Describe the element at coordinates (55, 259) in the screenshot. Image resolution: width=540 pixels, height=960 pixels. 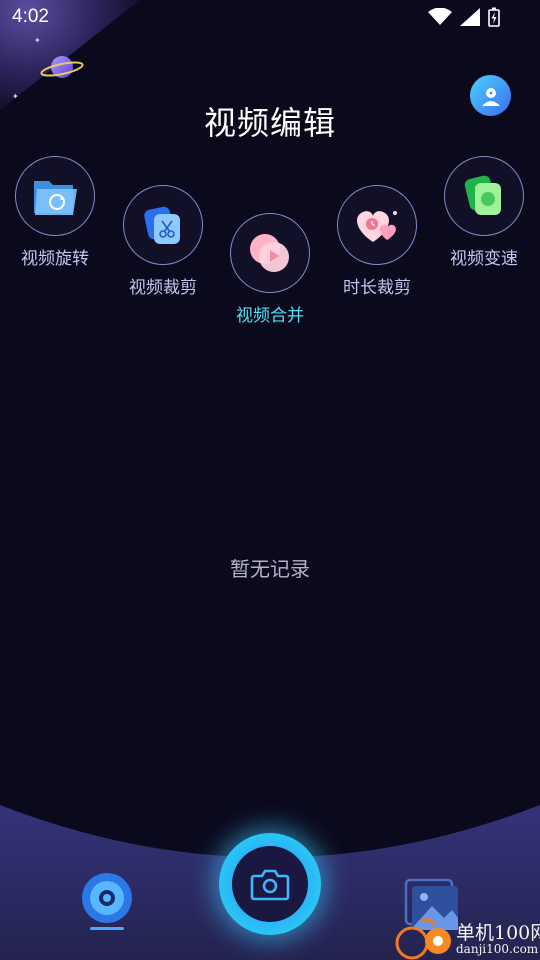
I see `tool-label: 视频旋转` at that location.